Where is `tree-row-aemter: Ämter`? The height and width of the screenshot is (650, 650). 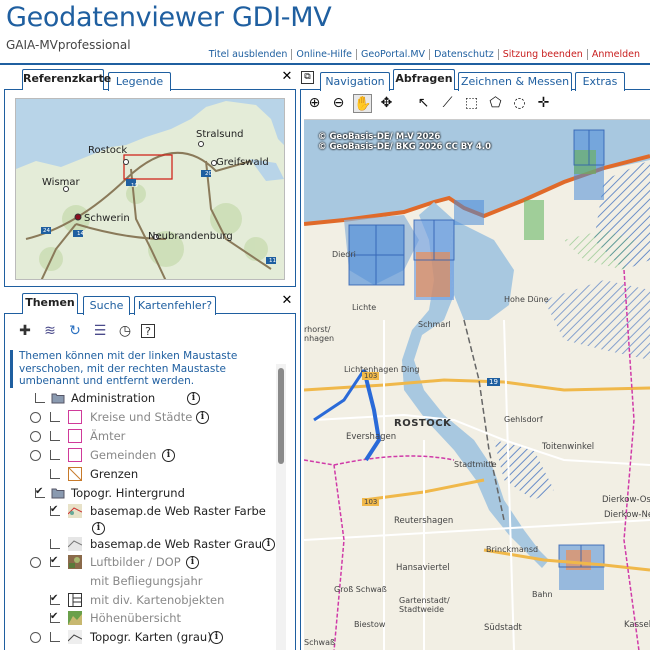
tree-row-aemter: Ämter is located at coordinates (150, 436).